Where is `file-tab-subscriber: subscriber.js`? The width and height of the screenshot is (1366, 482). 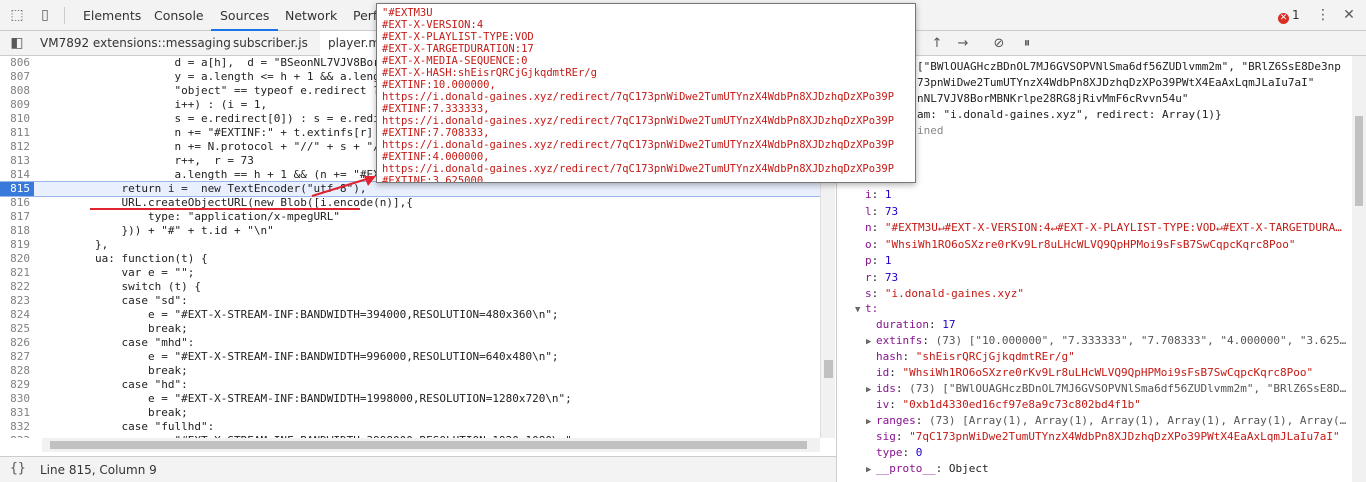
file-tab-subscriber: subscriber.js is located at coordinates (270, 43).